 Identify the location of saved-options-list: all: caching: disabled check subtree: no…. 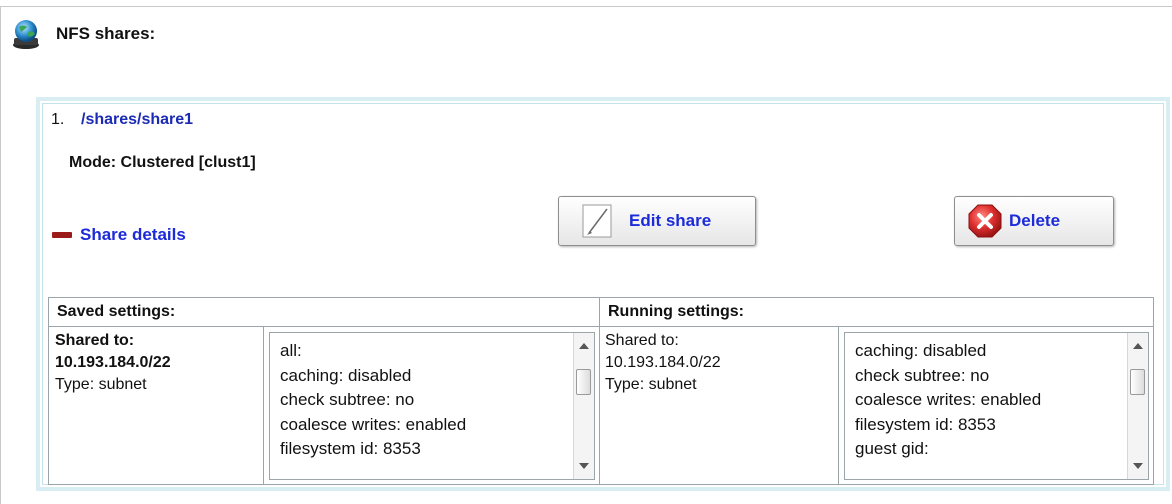
(373, 400).